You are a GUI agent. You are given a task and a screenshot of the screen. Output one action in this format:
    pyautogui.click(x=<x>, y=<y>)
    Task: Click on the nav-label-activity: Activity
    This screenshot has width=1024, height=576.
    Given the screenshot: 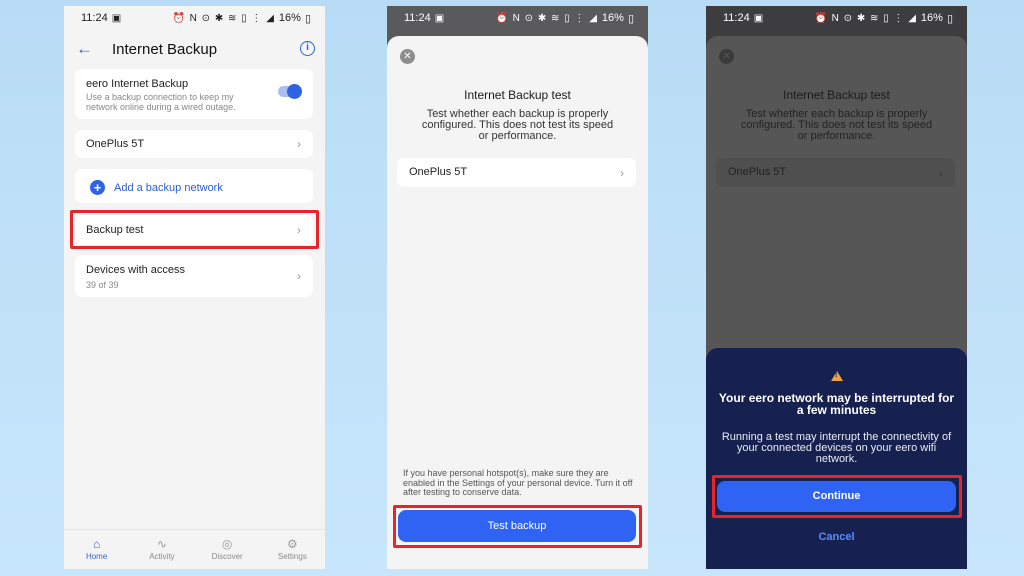 What is the action you would take?
    pyautogui.click(x=162, y=556)
    